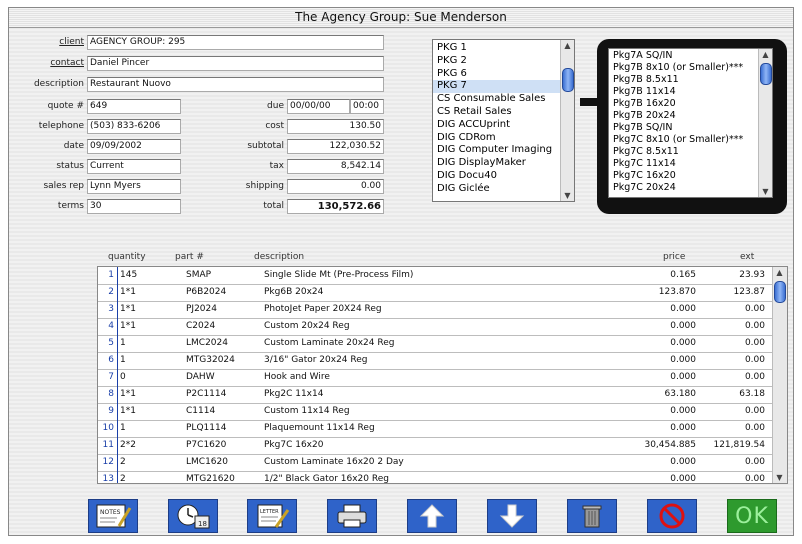  Describe the element at coordinates (223, 360) in the screenshot. I see `cell-part: MTG32024` at that location.